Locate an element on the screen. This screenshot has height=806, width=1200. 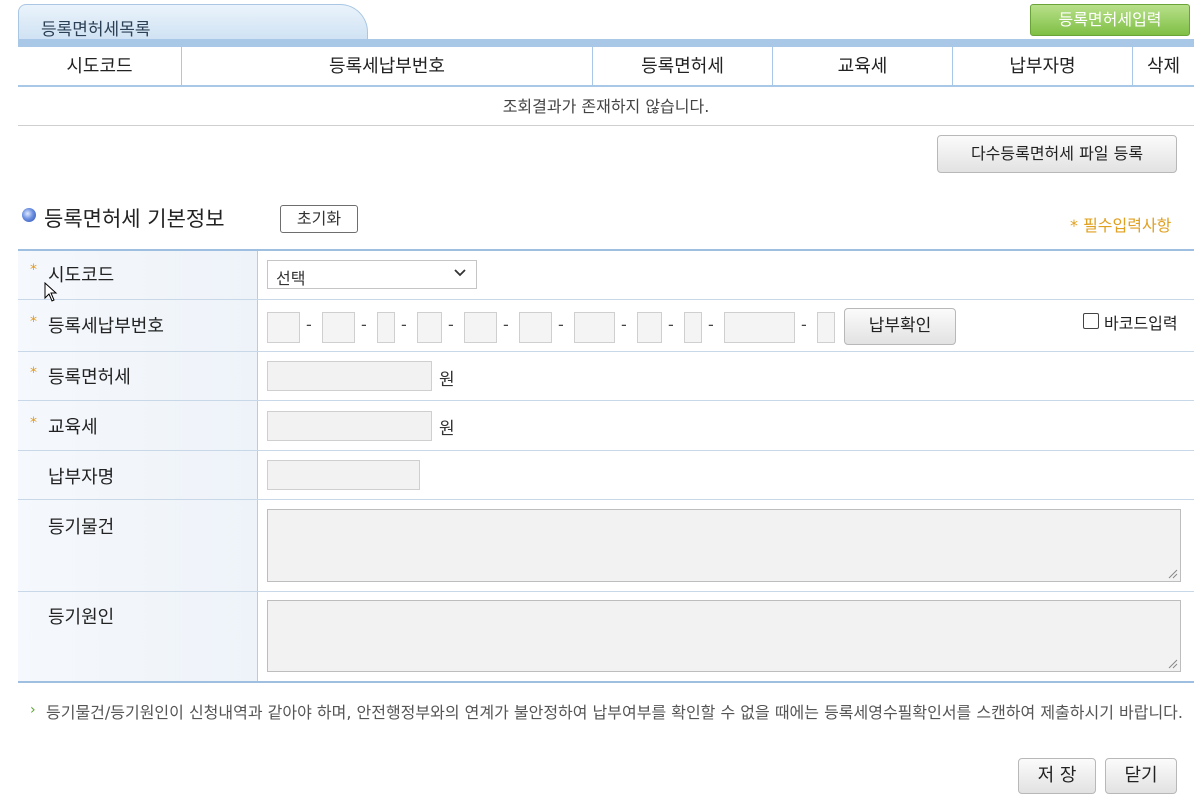
column-header-delete: 삭제 is located at coordinates (1163, 66).